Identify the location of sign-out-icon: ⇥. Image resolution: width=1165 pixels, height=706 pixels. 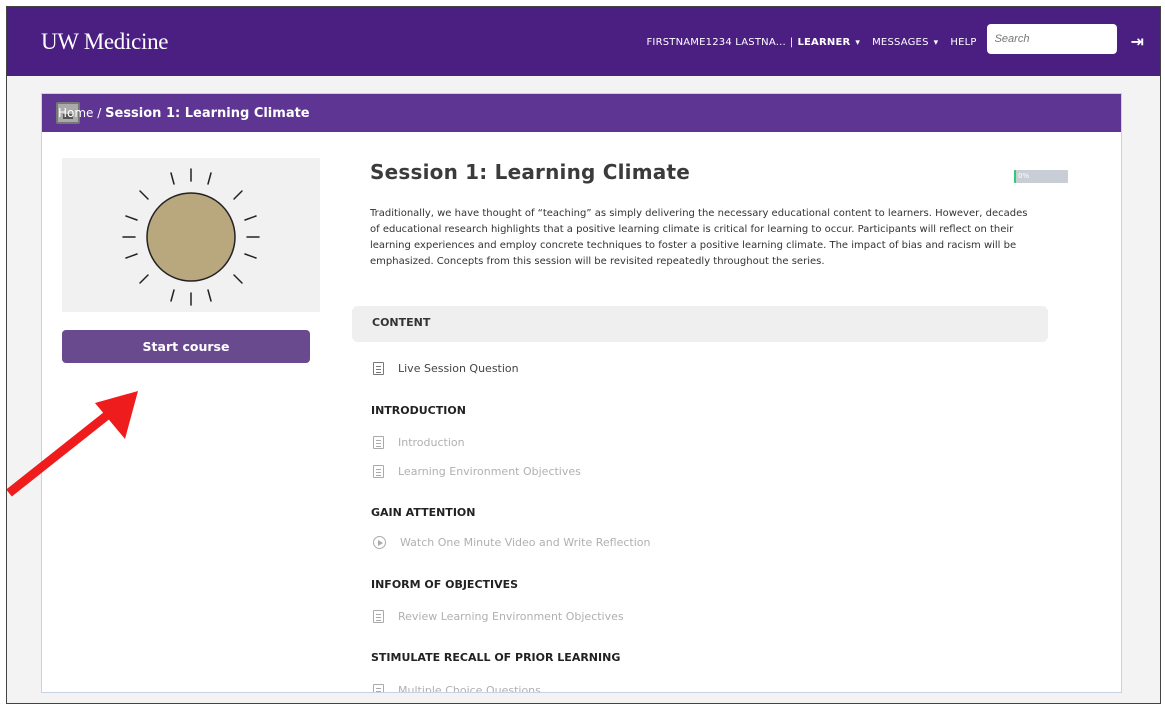
(1137, 41).